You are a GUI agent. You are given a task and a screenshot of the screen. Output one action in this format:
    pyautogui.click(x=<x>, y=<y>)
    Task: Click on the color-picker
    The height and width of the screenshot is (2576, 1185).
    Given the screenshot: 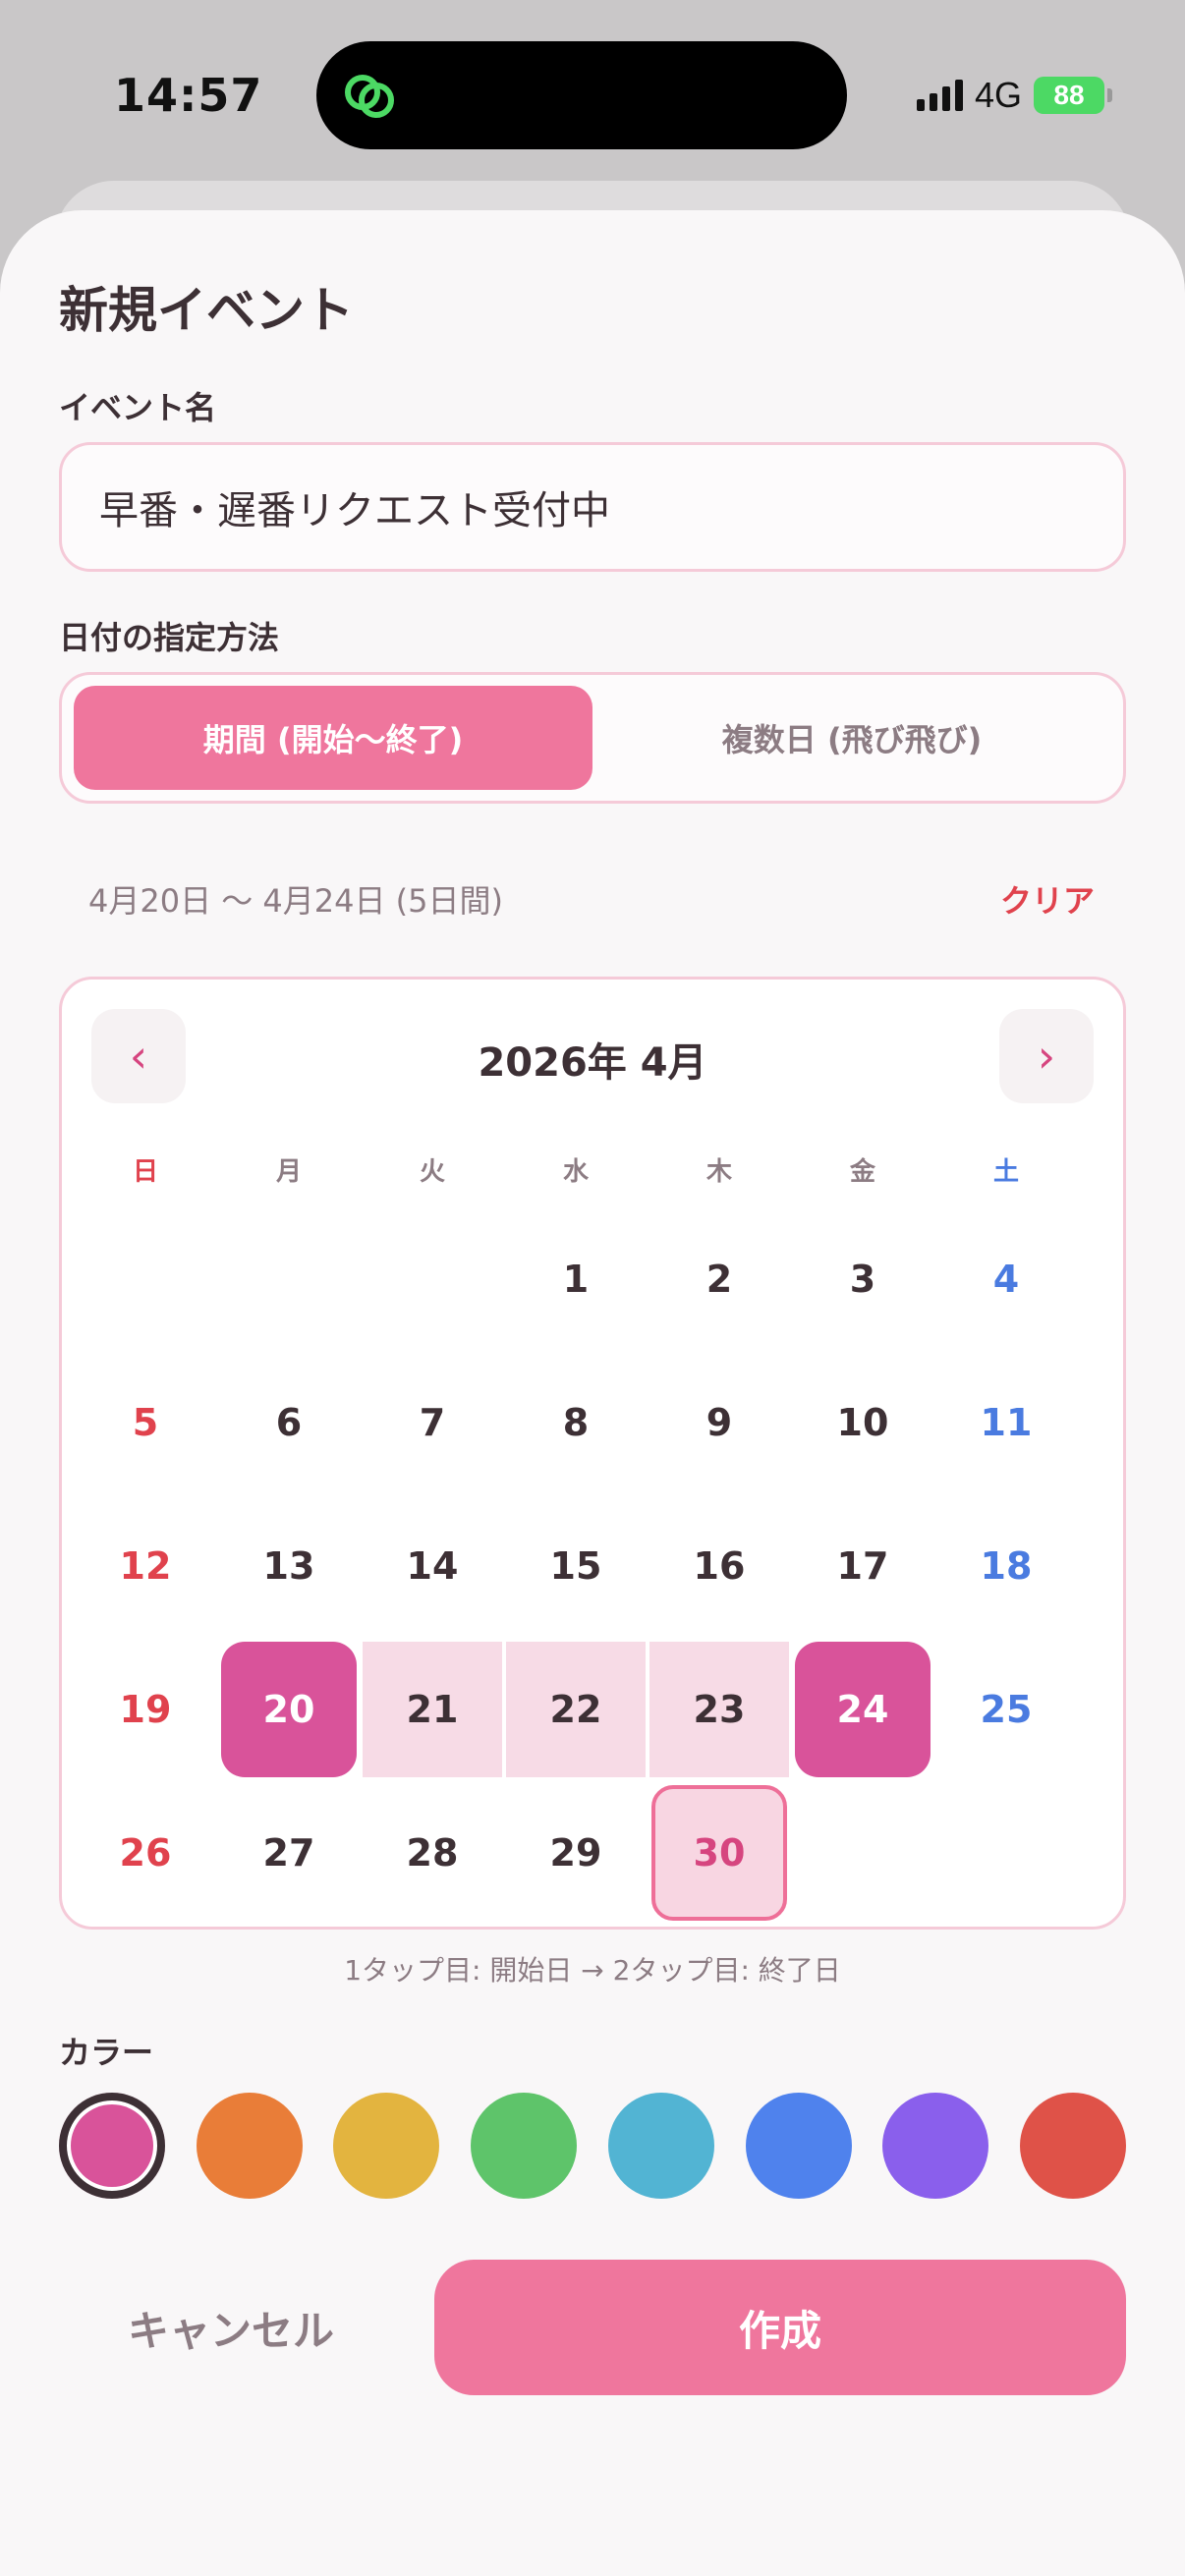 What is the action you would take?
    pyautogui.click(x=592, y=2147)
    